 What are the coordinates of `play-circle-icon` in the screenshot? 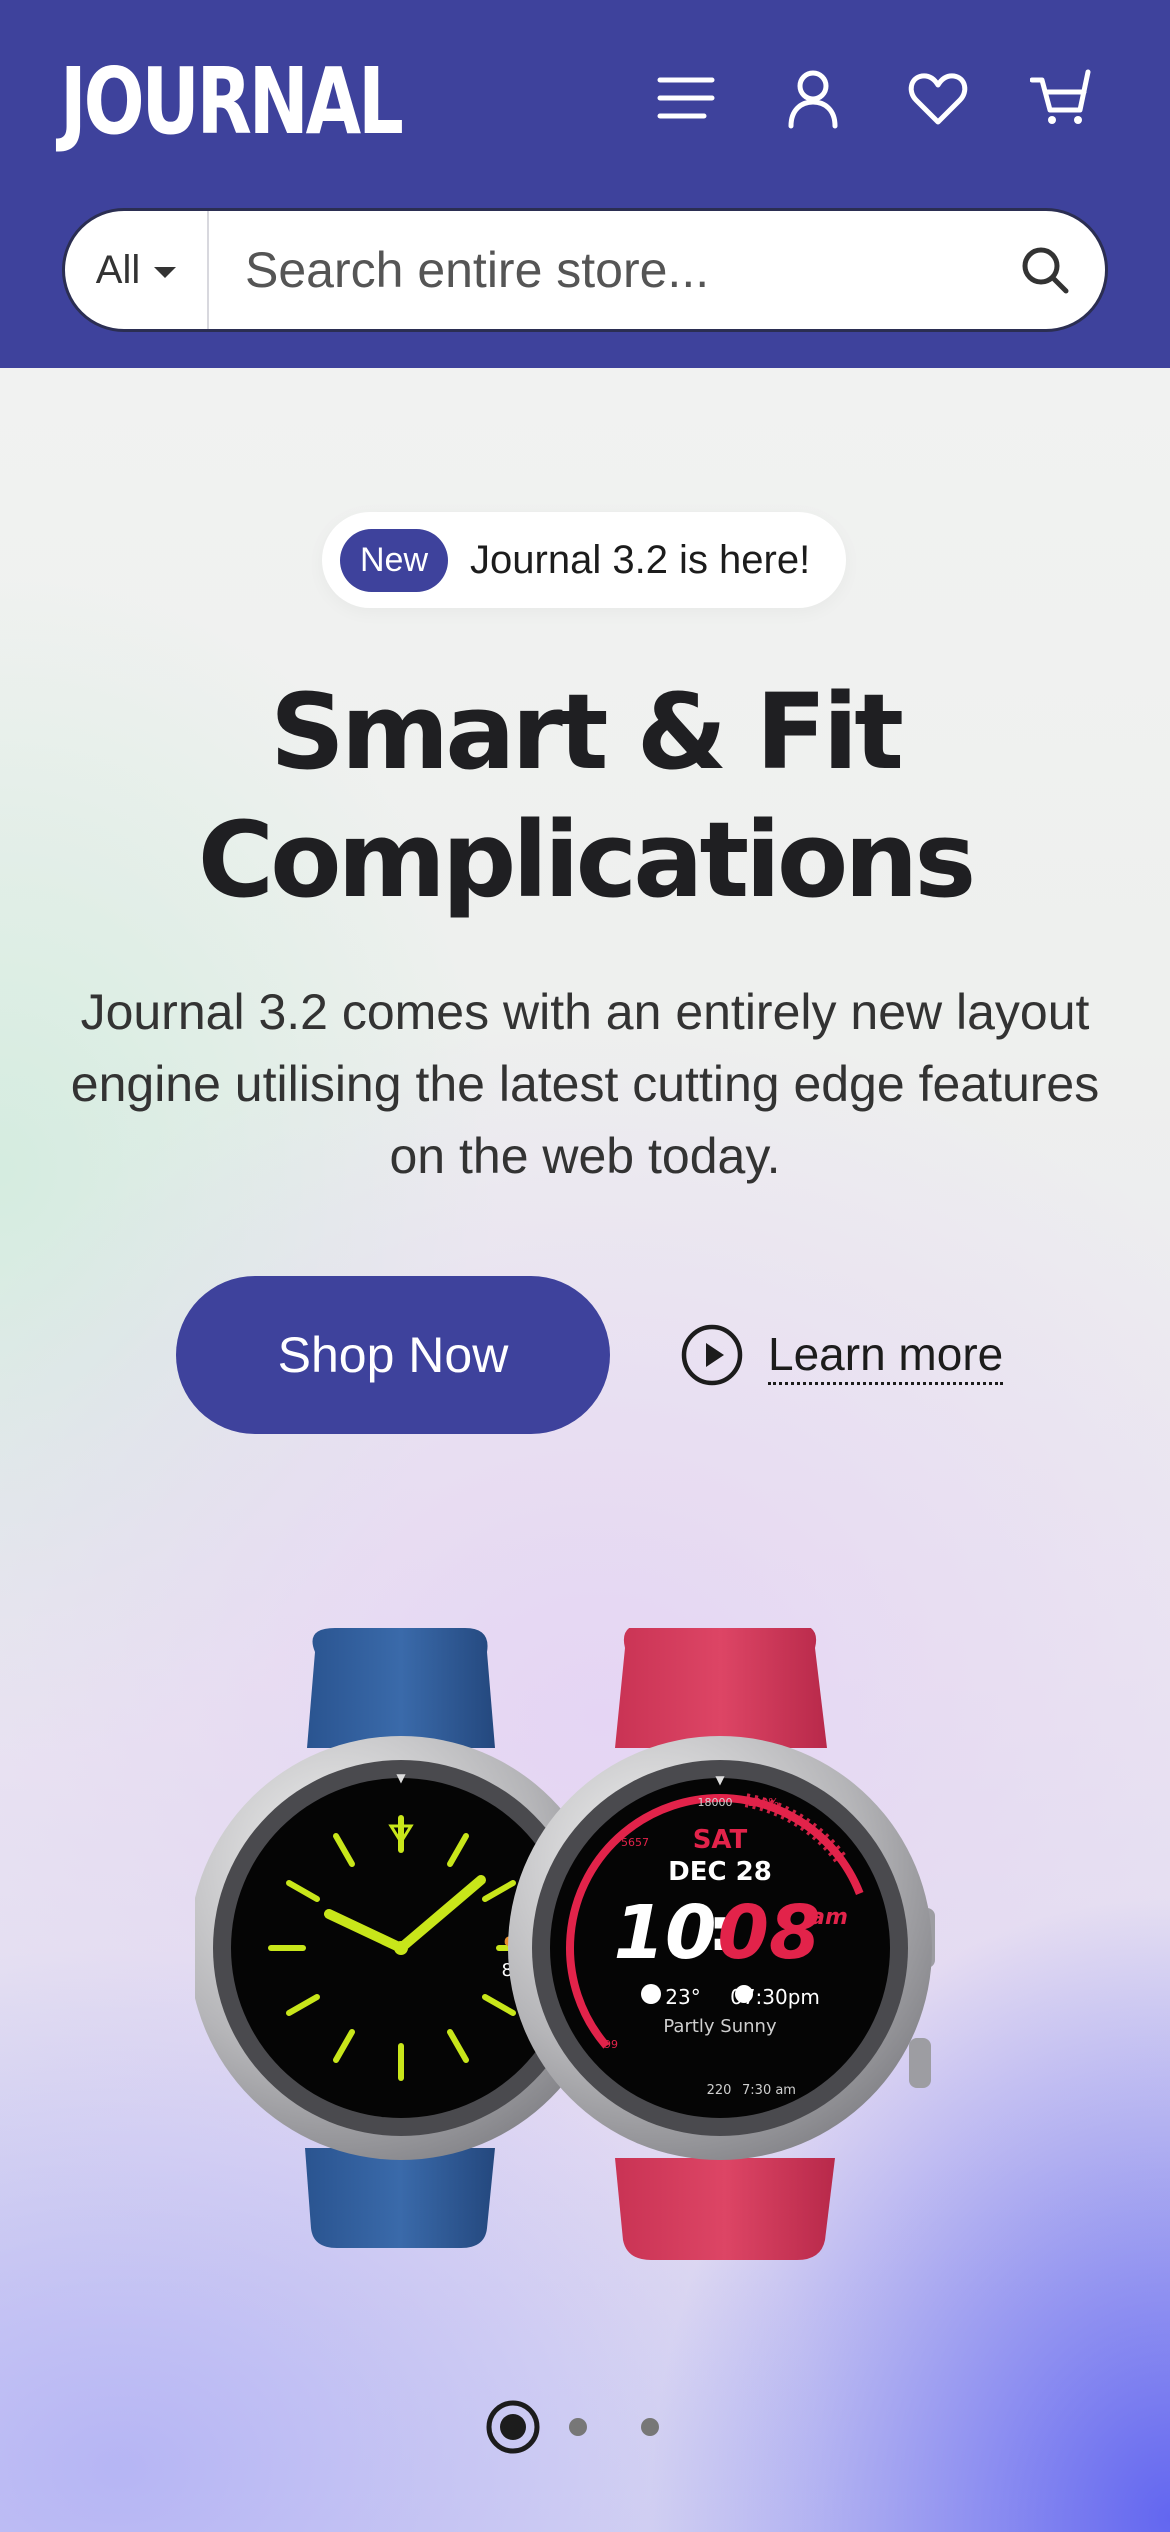 It's located at (712, 1355).